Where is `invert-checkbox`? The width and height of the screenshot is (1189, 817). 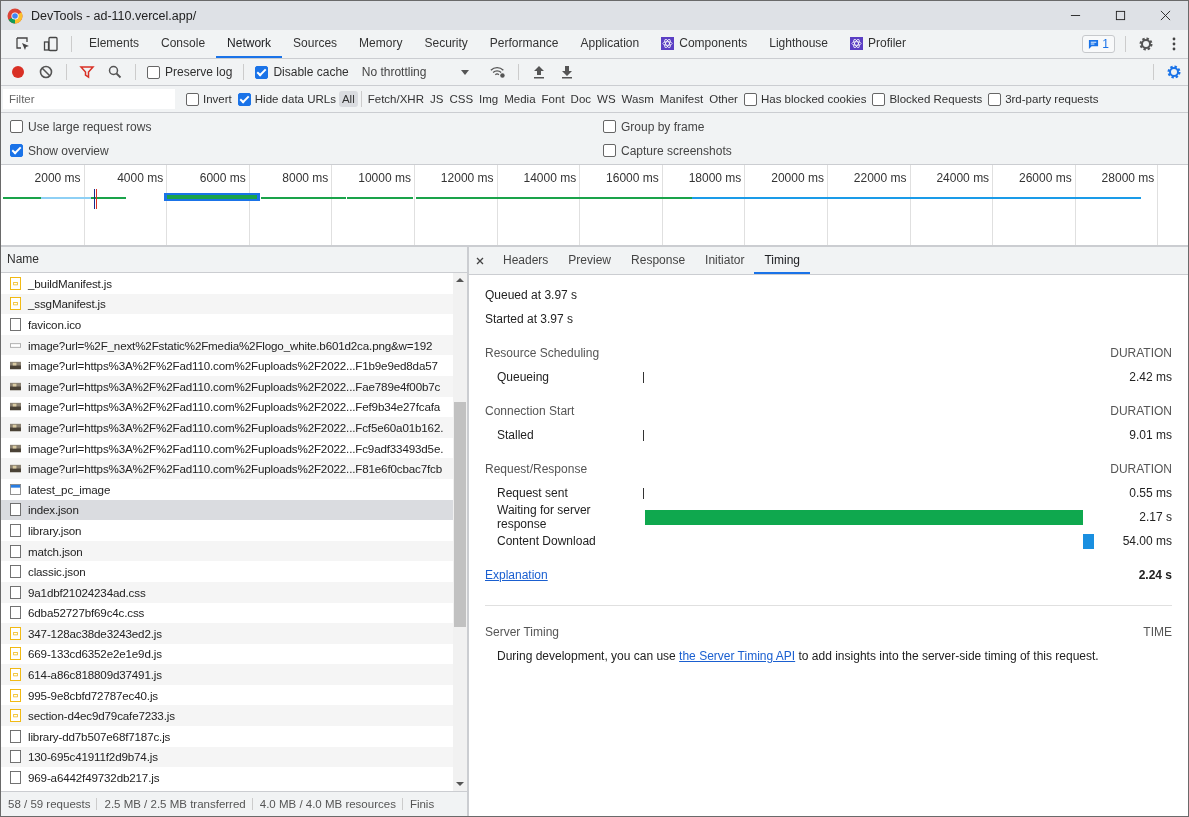
invert-checkbox is located at coordinates (192, 99).